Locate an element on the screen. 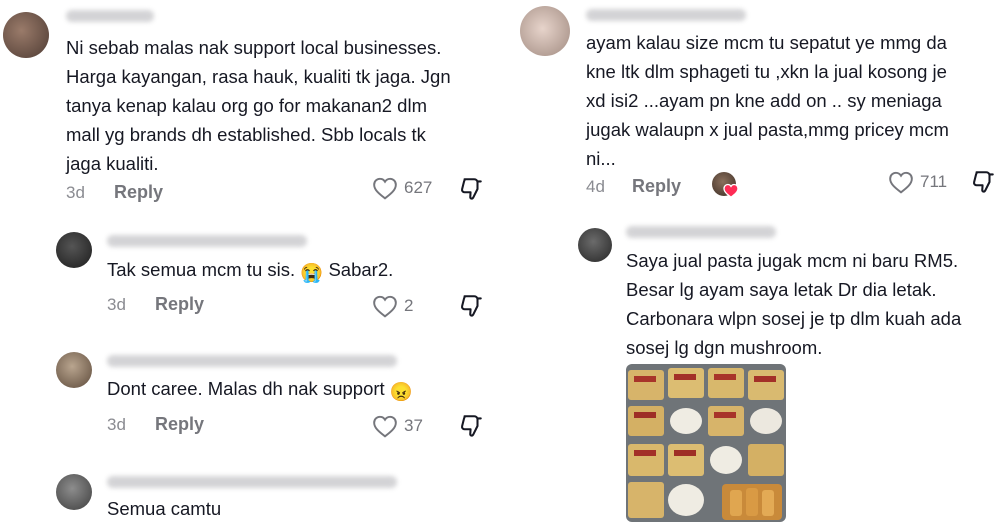 This screenshot has width=1000, height=523. like-count: 37 is located at coordinates (413, 425).